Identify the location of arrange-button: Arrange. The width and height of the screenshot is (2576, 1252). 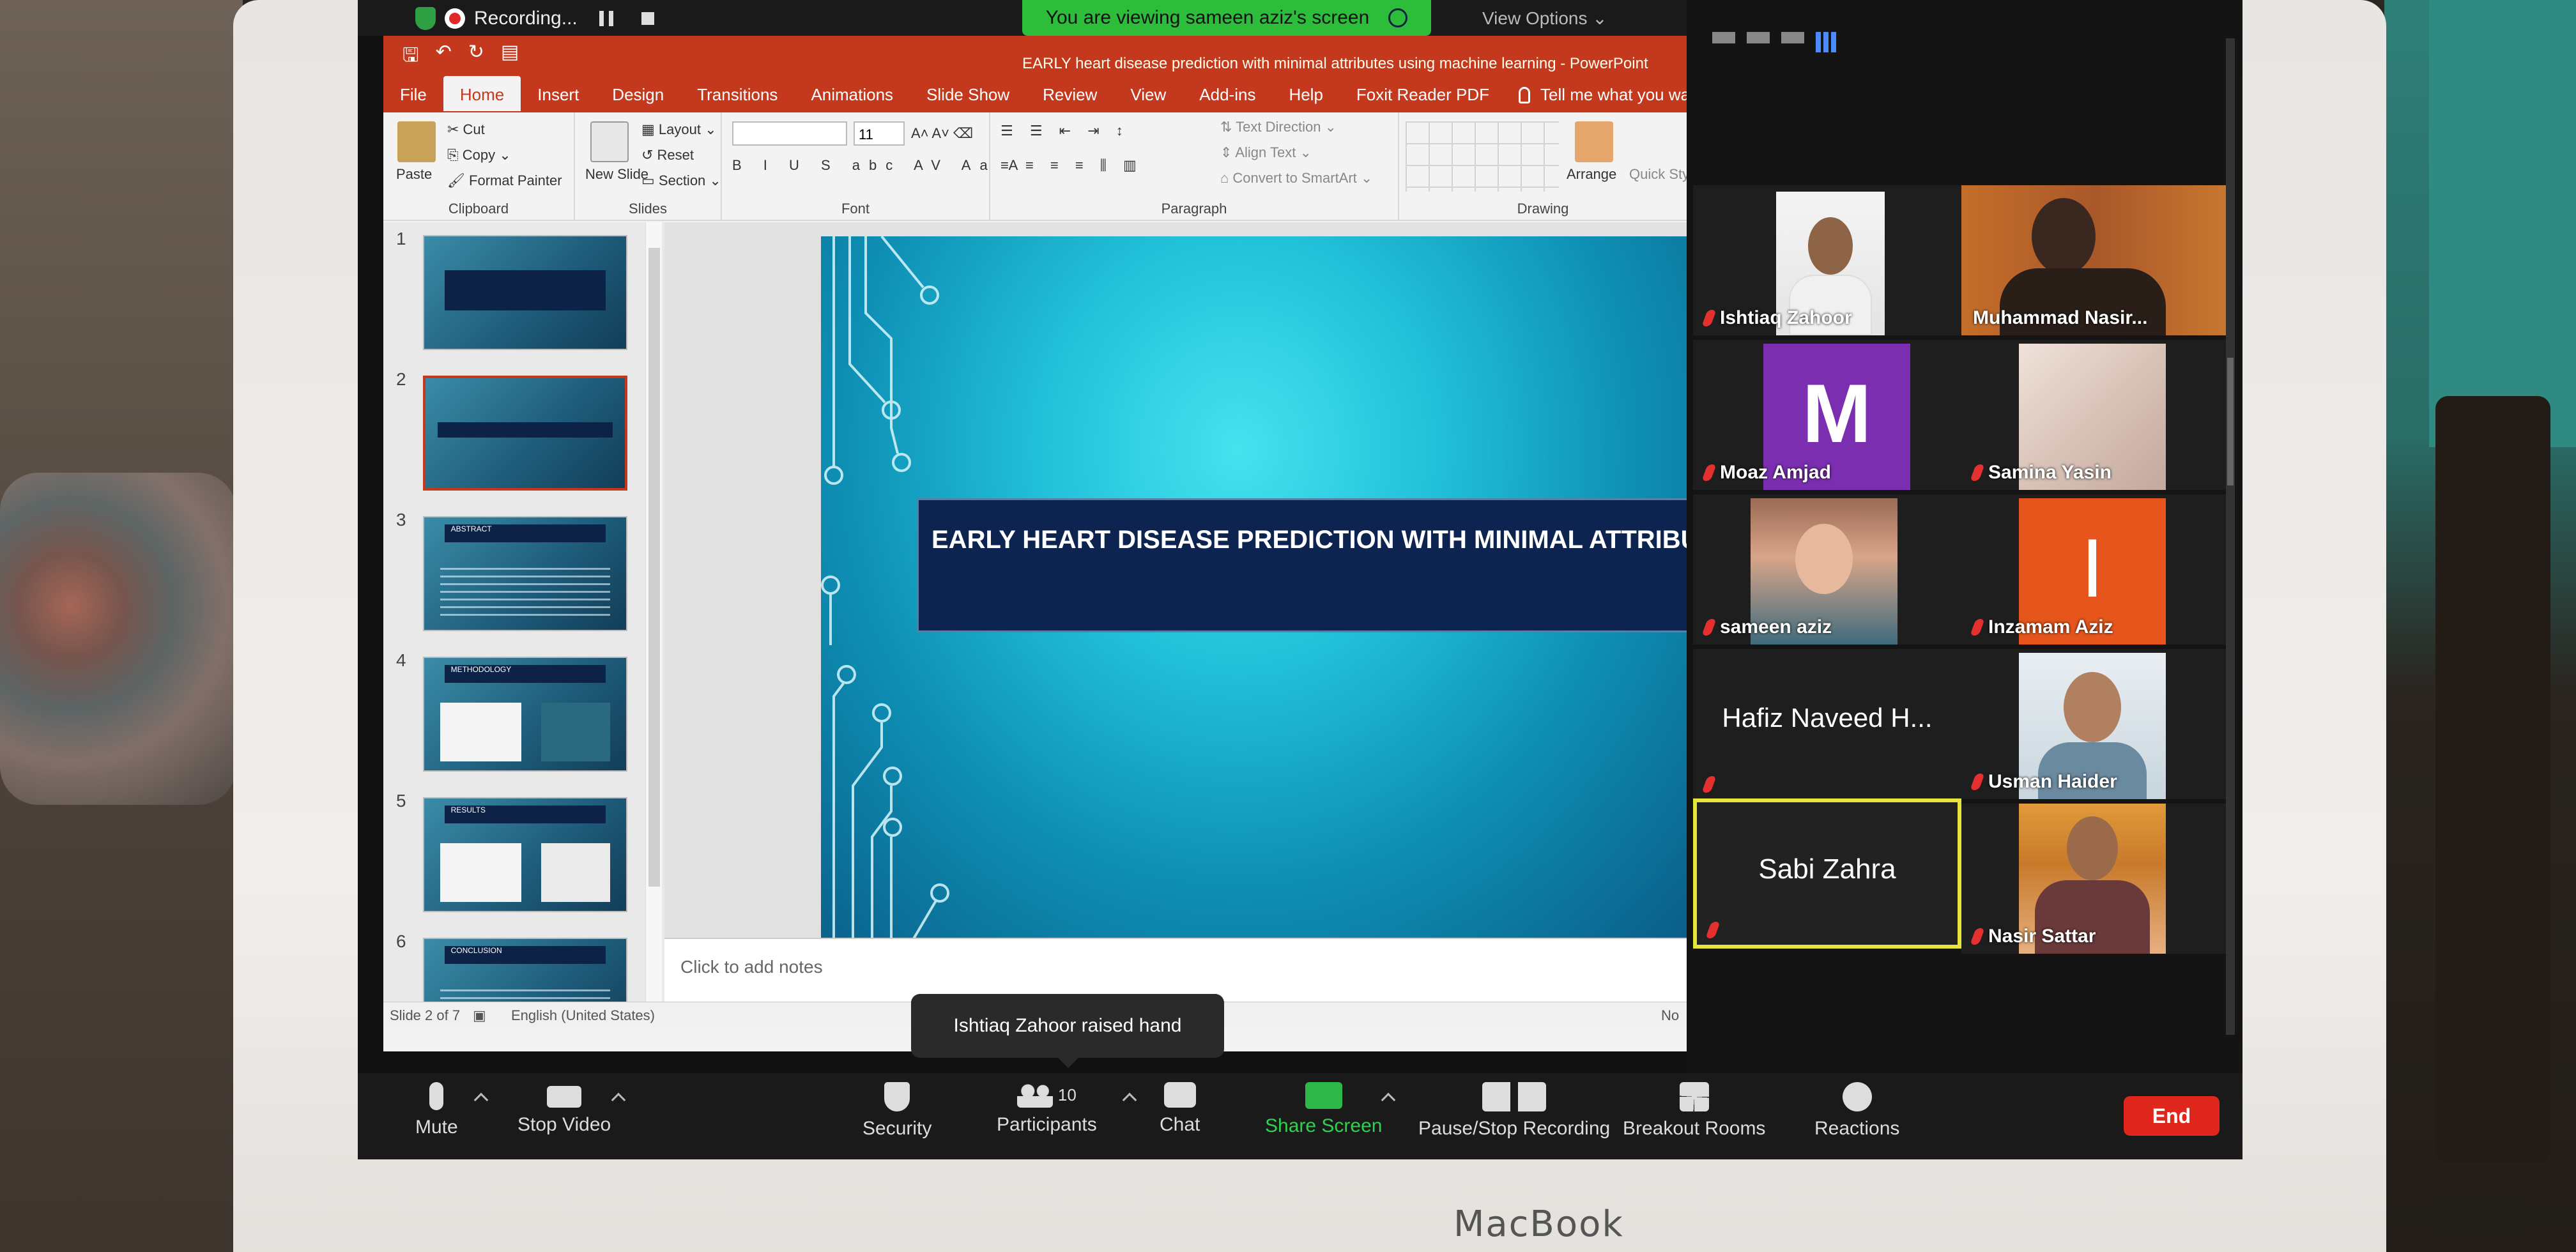
(1591, 174).